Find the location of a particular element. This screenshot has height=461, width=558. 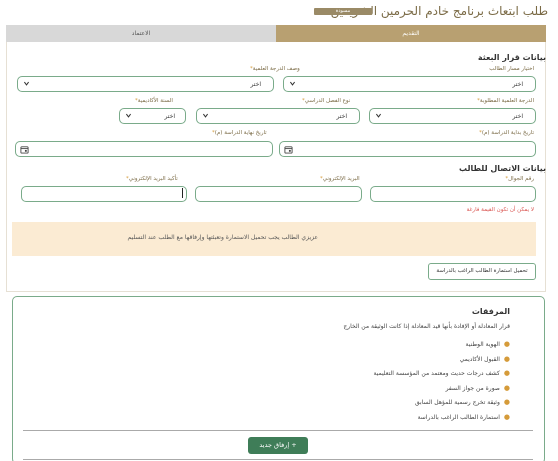

add-attachment-button: + إرفاق جديد is located at coordinates (278, 445).